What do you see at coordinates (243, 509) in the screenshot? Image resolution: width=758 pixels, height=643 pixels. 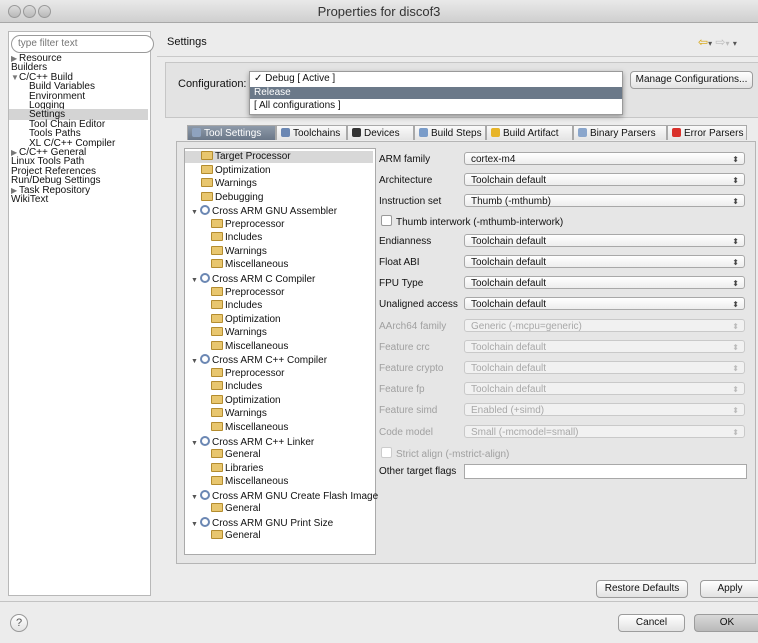 I see `tool-tree-label: General` at bounding box center [243, 509].